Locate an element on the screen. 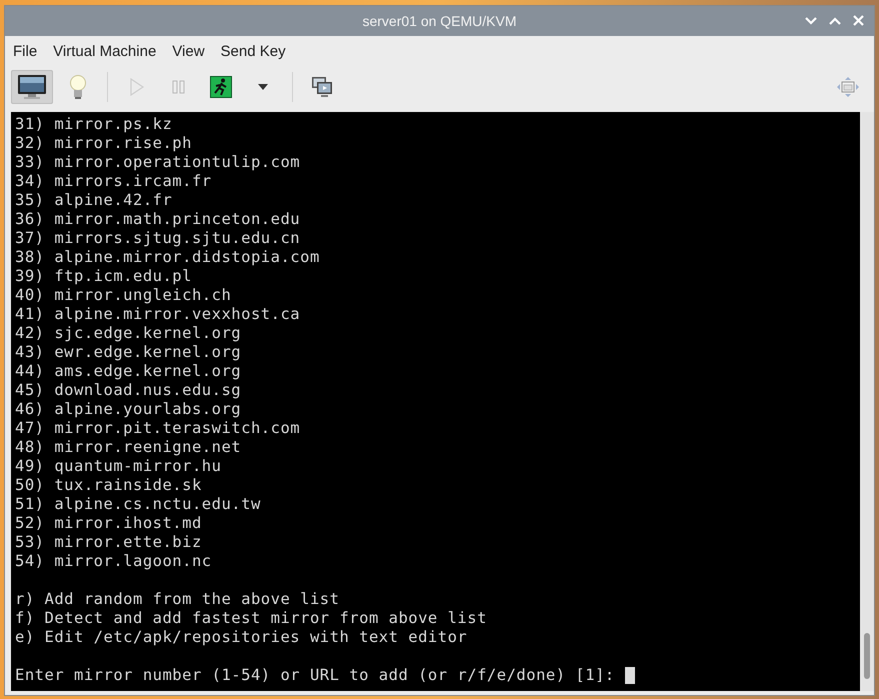 This screenshot has width=879, height=699. maximize-icon is located at coordinates (835, 20).